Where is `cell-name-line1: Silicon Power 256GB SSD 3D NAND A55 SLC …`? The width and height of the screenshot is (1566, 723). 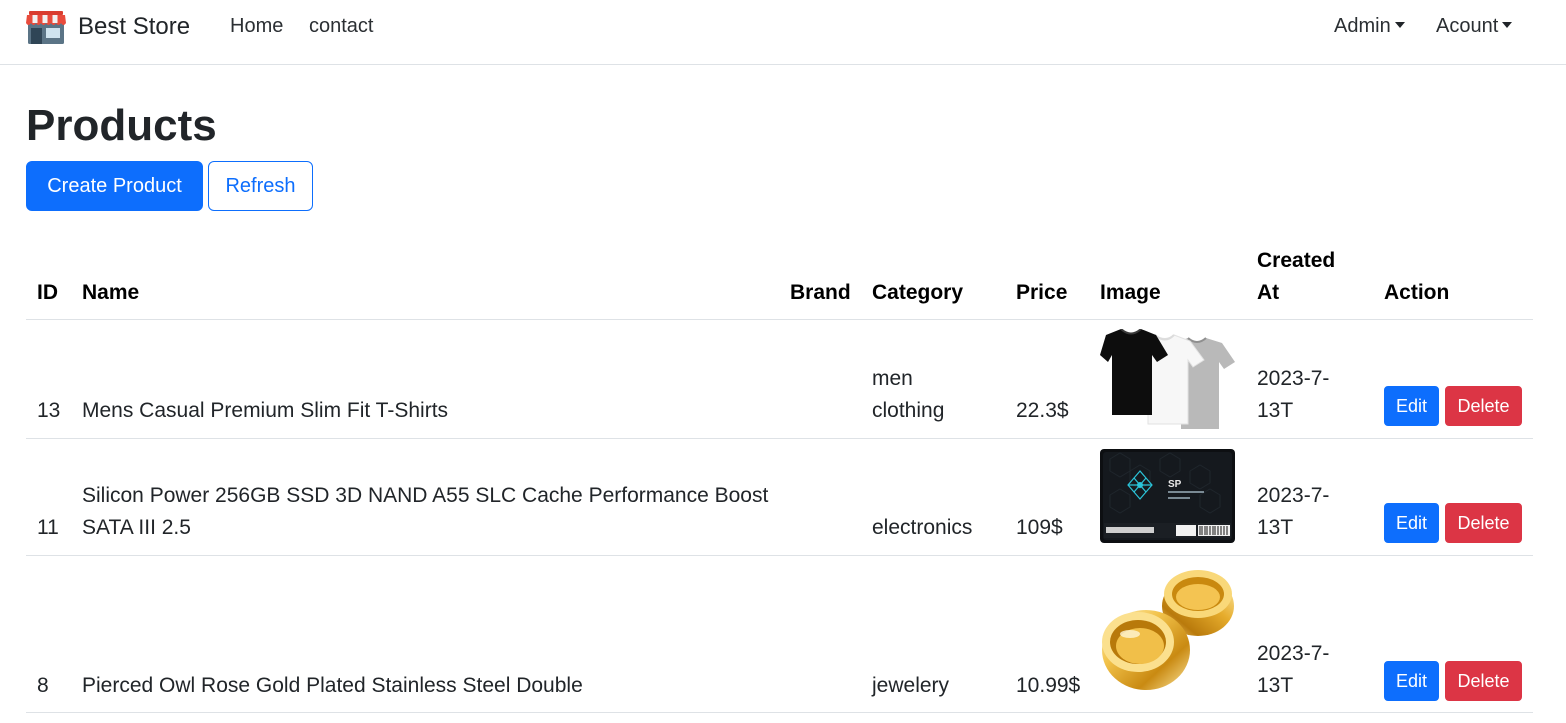 cell-name-line1: Silicon Power 256GB SSD 3D NAND A55 SLC … is located at coordinates (425, 495).